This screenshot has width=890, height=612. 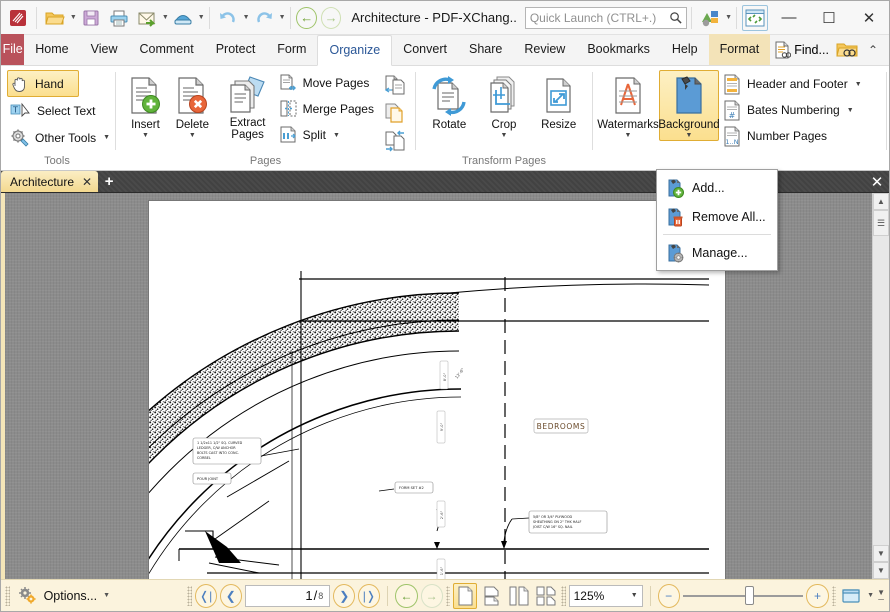 What do you see at coordinates (282, 17) in the screenshot?
I see `redo-dropdown-caret: ▼` at bounding box center [282, 17].